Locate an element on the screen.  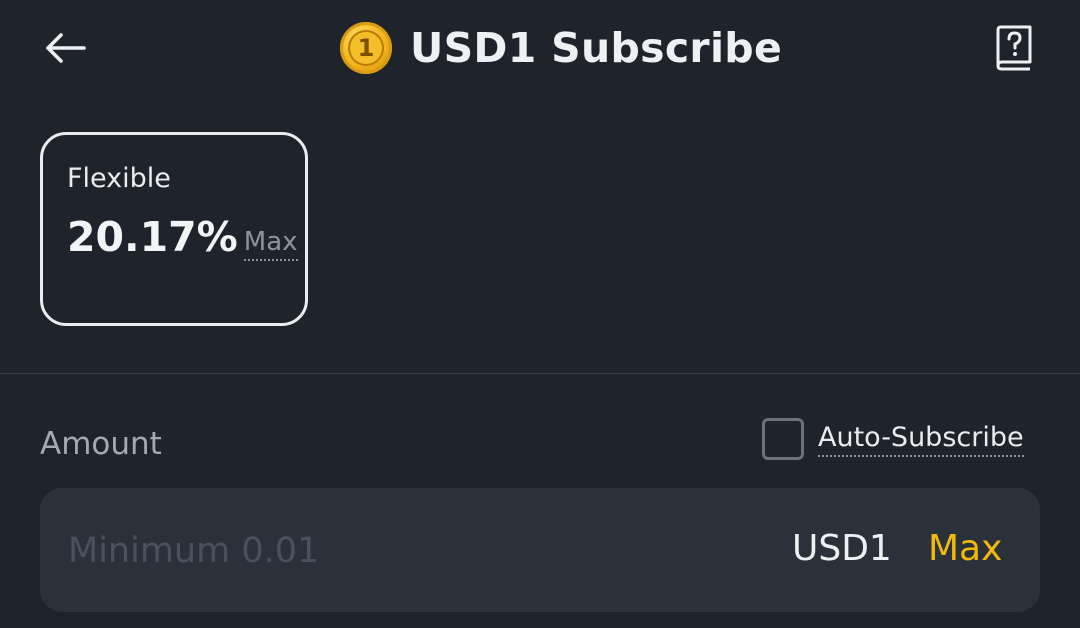
amount-unit: USD1 is located at coordinates (842, 548).